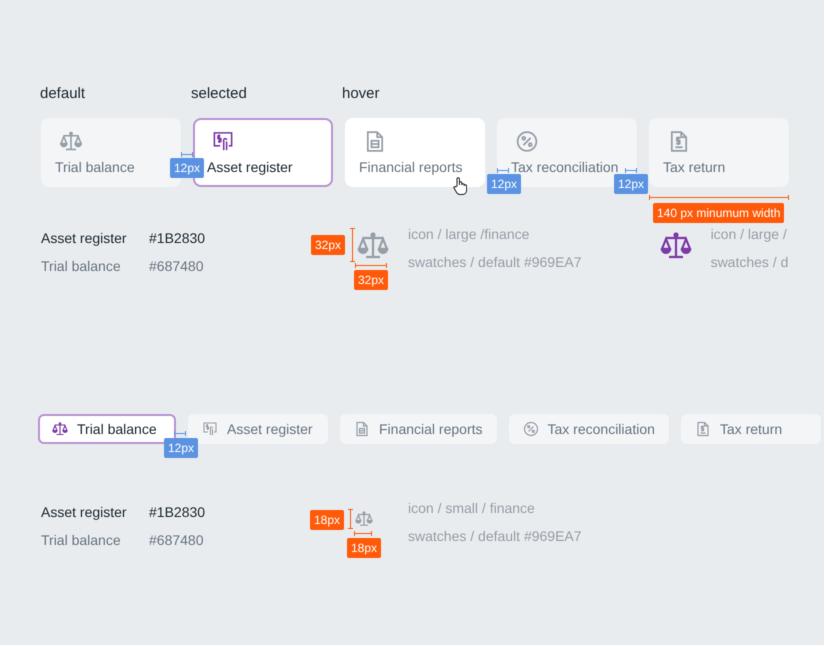 The image size is (824, 645). What do you see at coordinates (530, 429) in the screenshot?
I see `percent-icon` at bounding box center [530, 429].